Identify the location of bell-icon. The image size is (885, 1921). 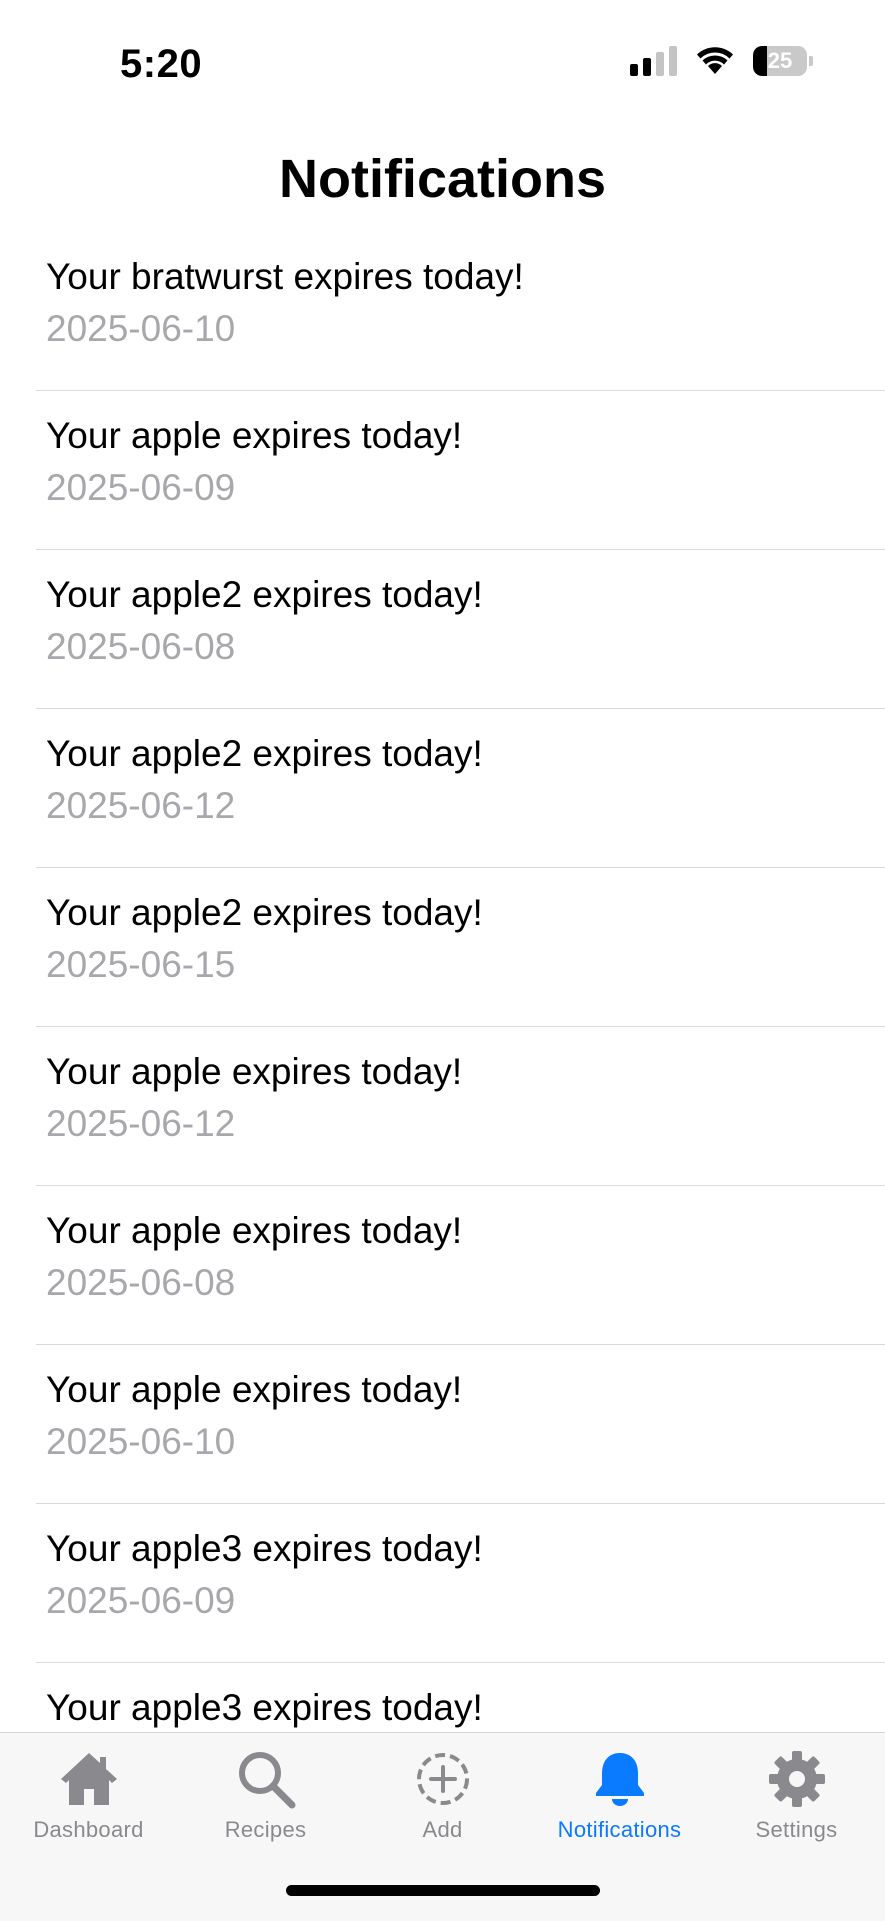
(619, 1779).